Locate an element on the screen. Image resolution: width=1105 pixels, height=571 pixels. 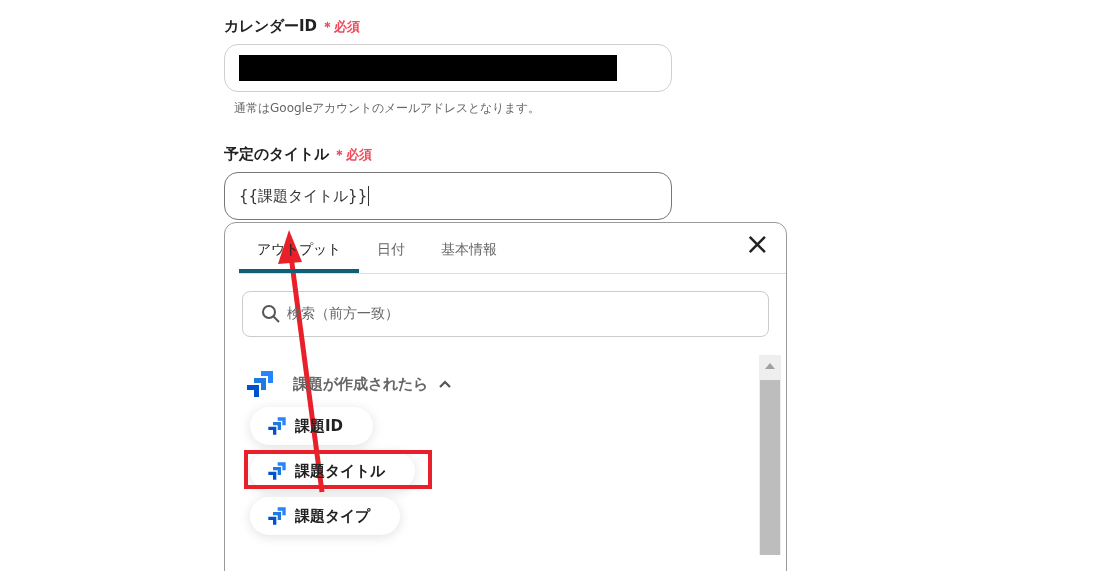
tab: 基本情報 is located at coordinates (469, 257).